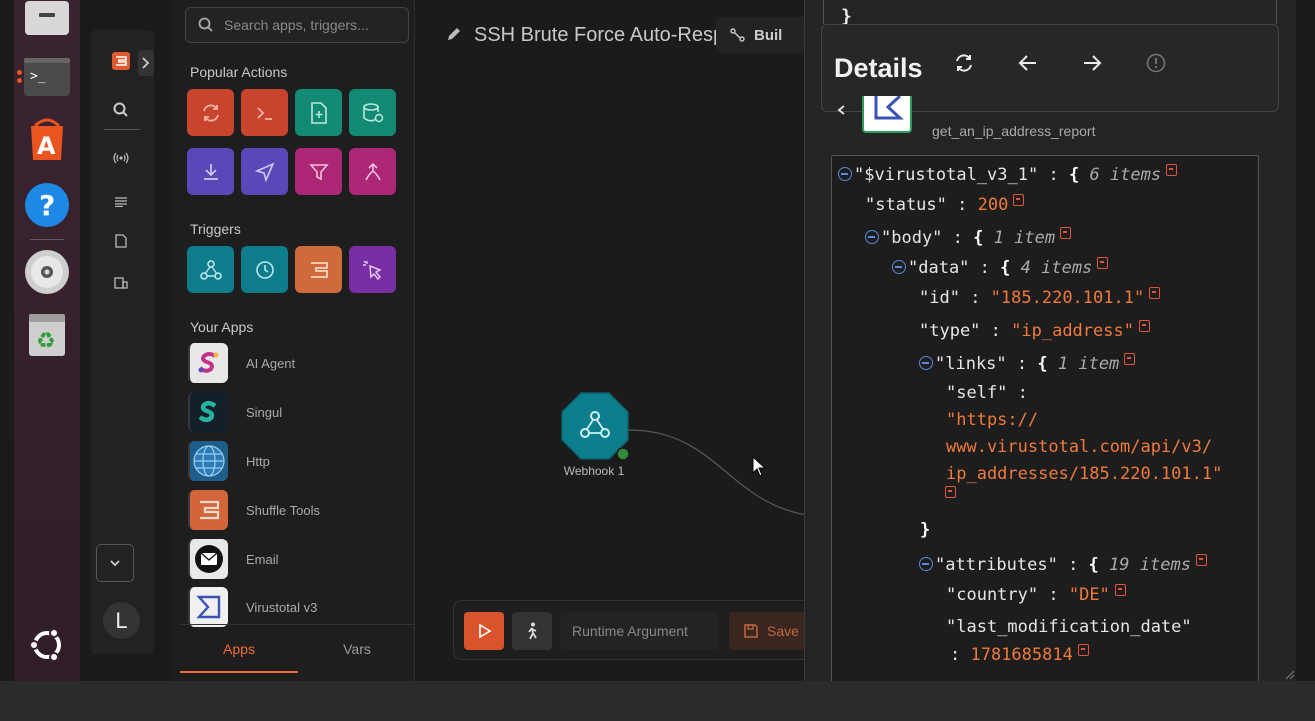 The height and width of the screenshot is (721, 1315). I want to click on database-icon, so click(372, 112).